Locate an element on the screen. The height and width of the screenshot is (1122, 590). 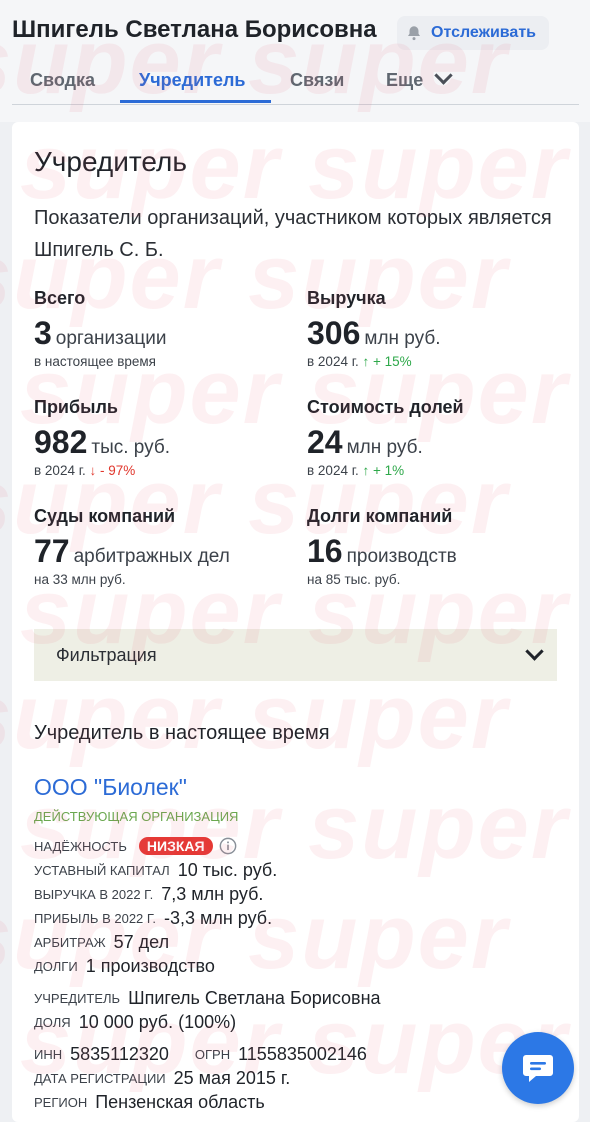
org-link: ООО "Биолек" is located at coordinates (110, 787).